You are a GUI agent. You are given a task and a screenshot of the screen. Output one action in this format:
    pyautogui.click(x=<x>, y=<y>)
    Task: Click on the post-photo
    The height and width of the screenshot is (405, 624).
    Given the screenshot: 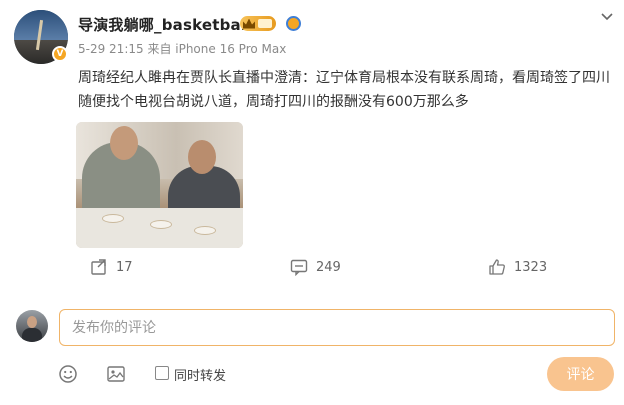 What is the action you would take?
    pyautogui.click(x=159, y=185)
    